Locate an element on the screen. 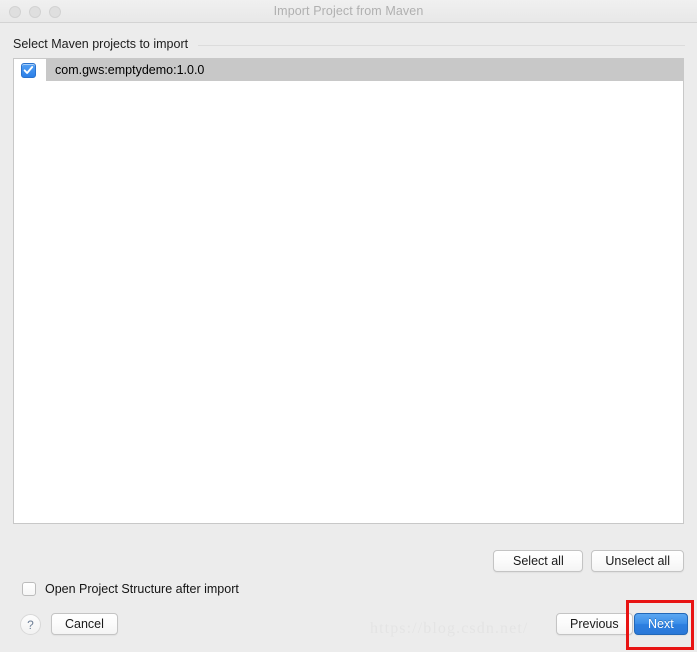 This screenshot has width=697, height=652. open-project-structure-checkbox is located at coordinates (29, 589).